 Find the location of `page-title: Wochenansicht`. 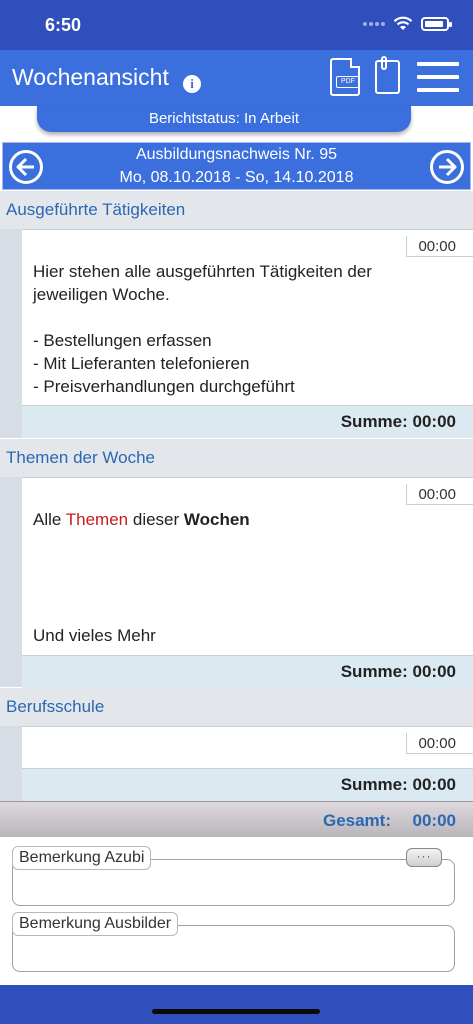

page-title: Wochenansicht is located at coordinates (90, 77).